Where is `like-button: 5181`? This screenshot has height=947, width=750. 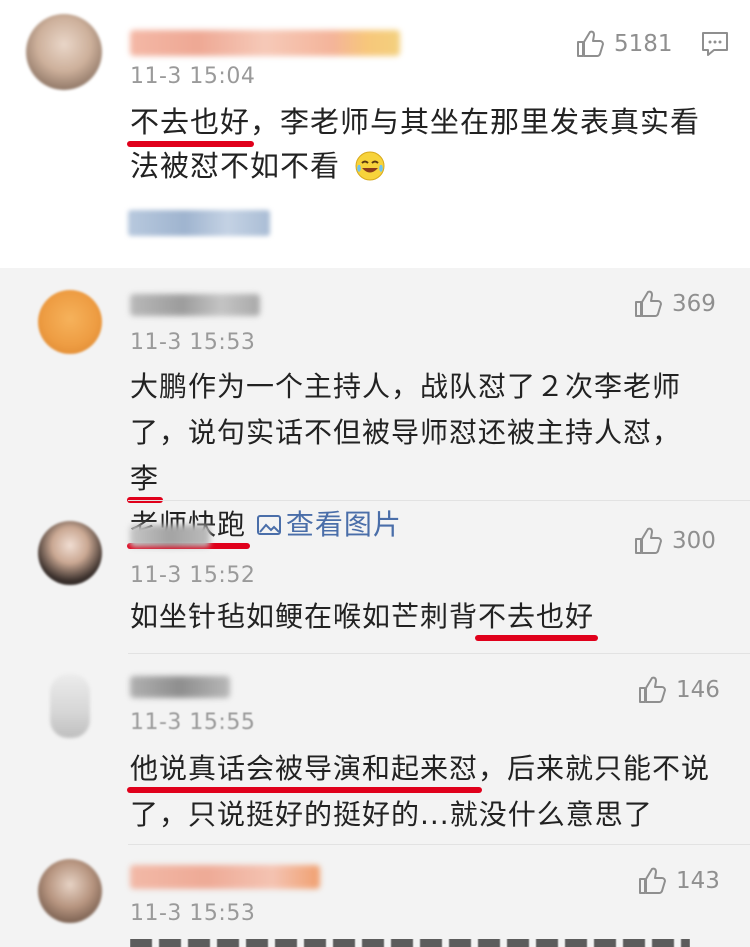
like-button: 5181 is located at coordinates (623, 44).